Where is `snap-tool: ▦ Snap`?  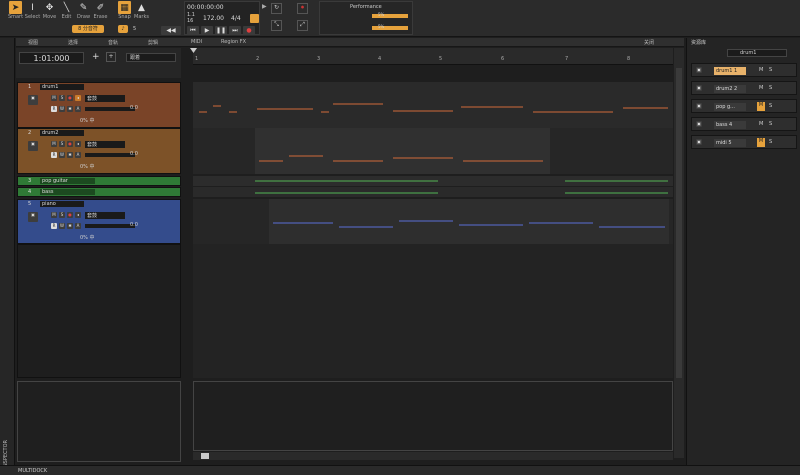 snap-tool: ▦ Snap is located at coordinates (124, 12).